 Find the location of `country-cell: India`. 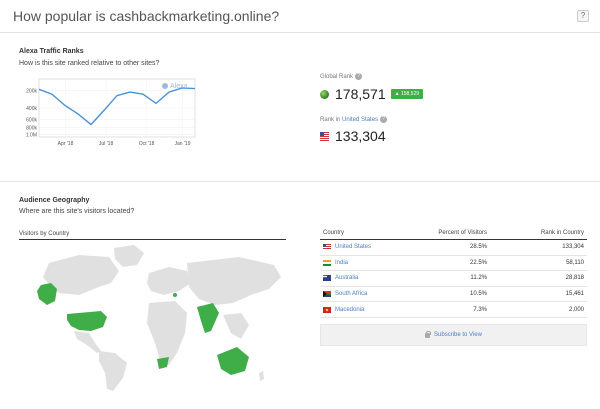

country-cell: India is located at coordinates (375, 262).